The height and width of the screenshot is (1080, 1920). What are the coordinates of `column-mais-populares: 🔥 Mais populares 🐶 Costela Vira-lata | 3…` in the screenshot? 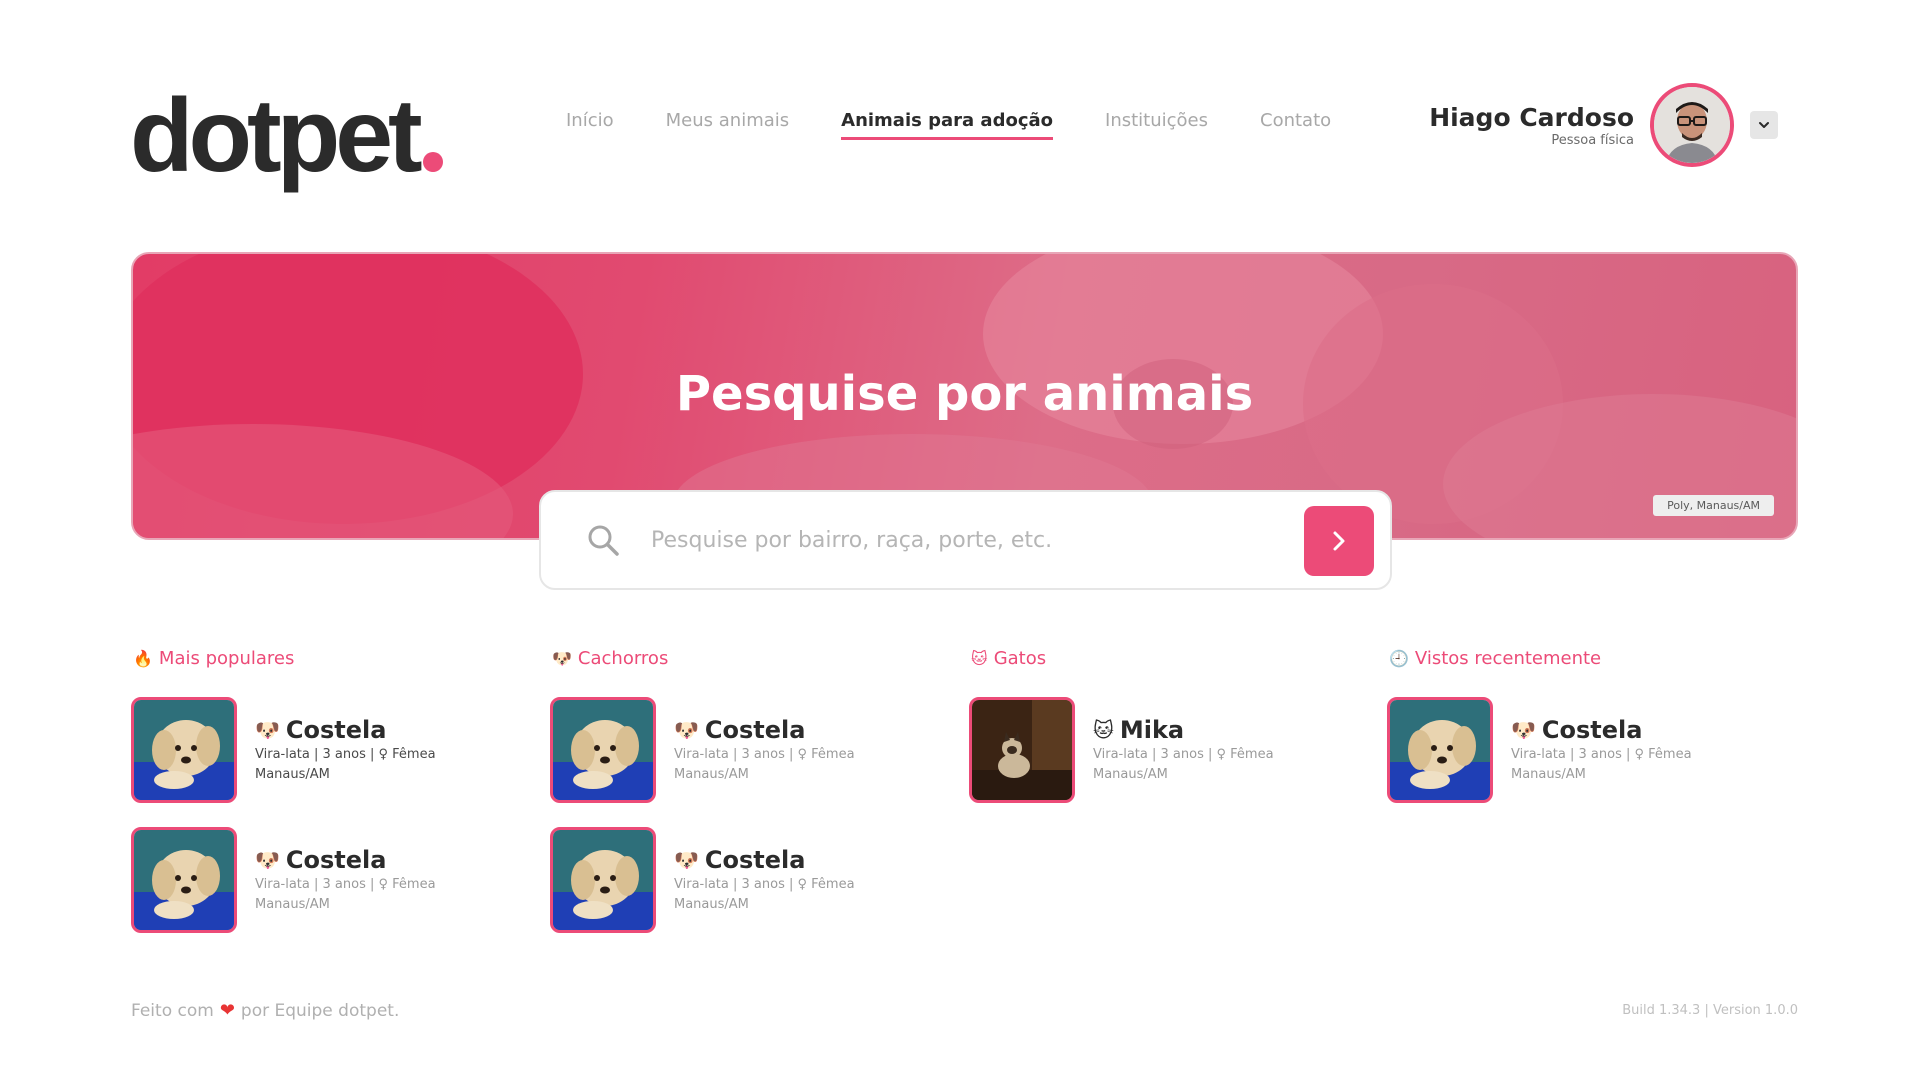 It's located at (321, 801).